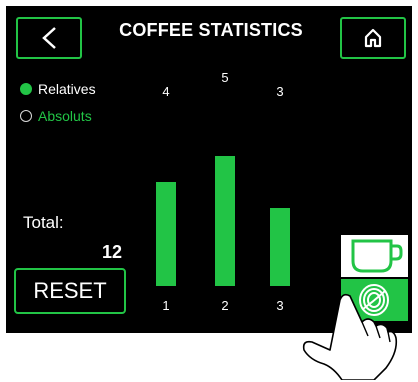 This screenshot has height=382, width=418. What do you see at coordinates (224, 305) in the screenshot?
I see `chart-tick-label: 2` at bounding box center [224, 305].